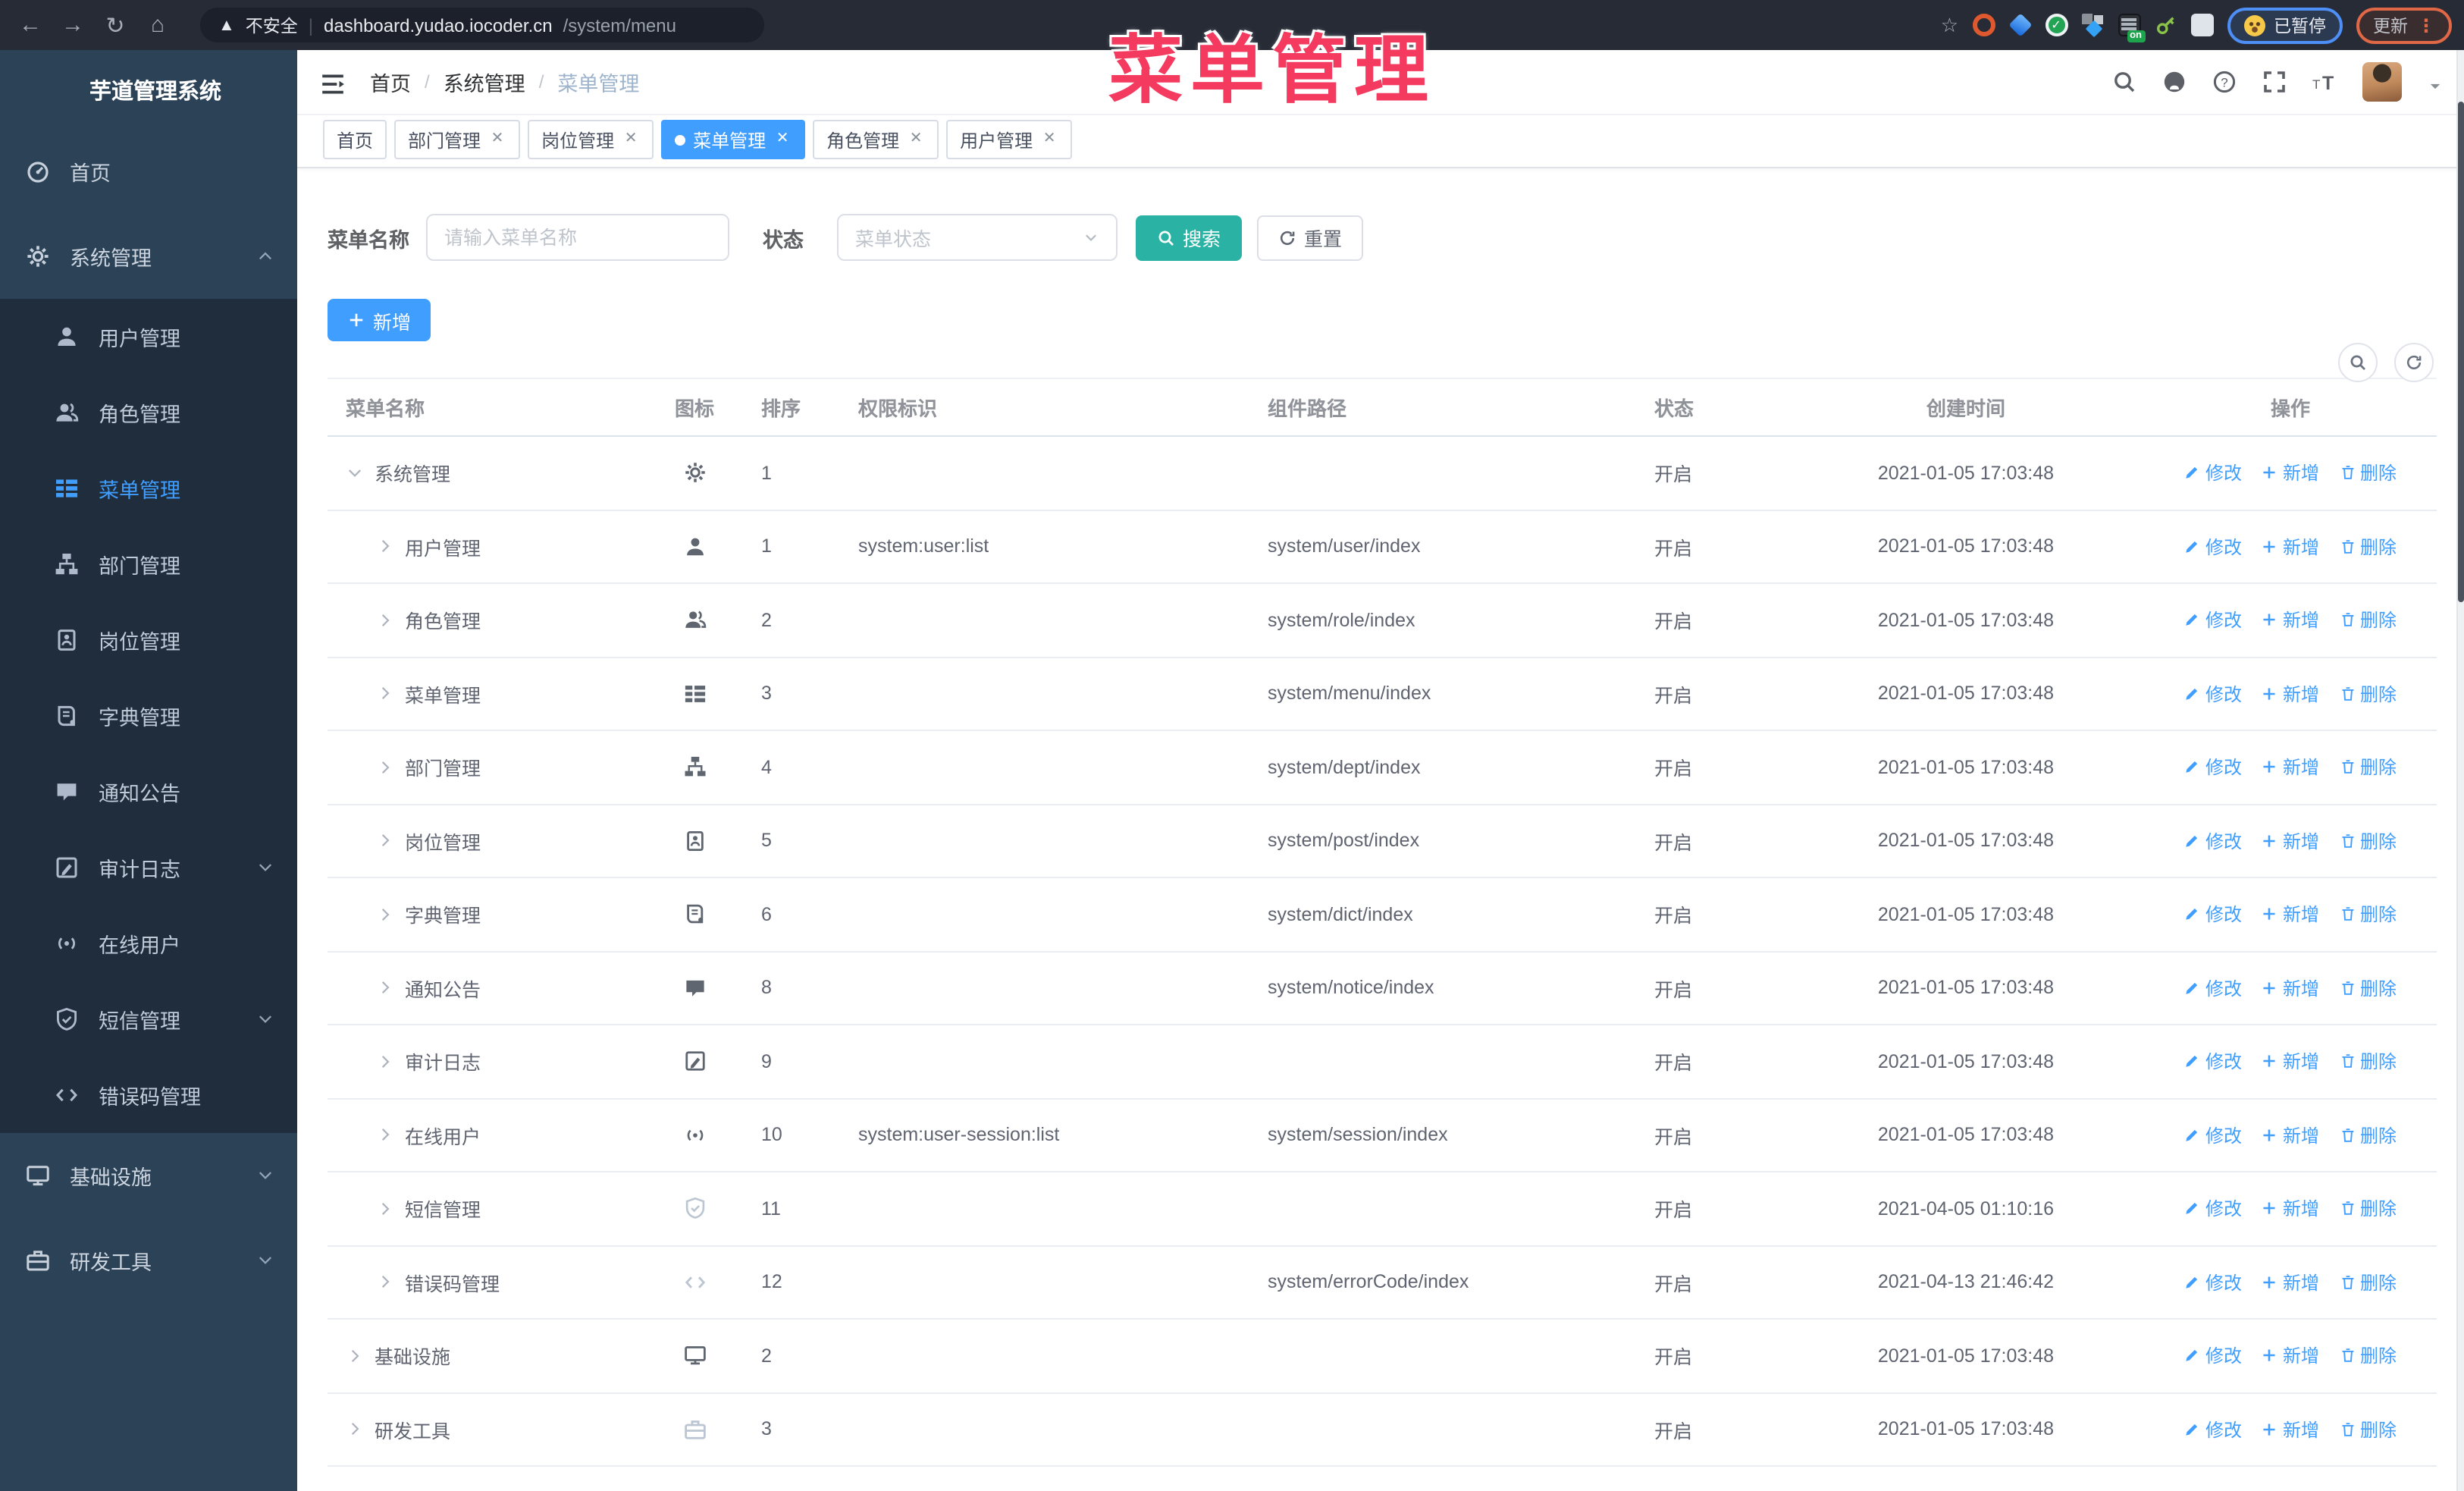 The width and height of the screenshot is (2464, 1491). What do you see at coordinates (391, 82) in the screenshot?
I see `breadcrumb-home: 首页` at bounding box center [391, 82].